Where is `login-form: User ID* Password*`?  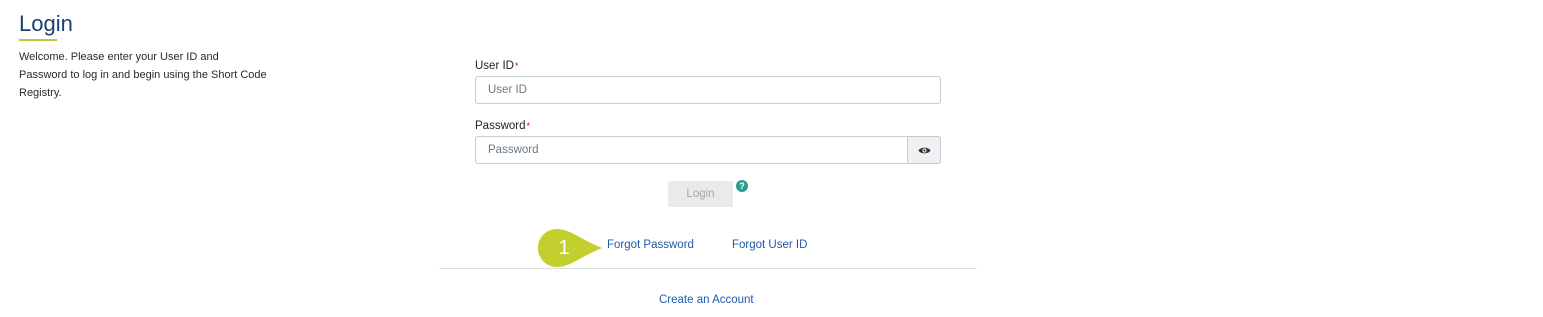 login-form: User ID* Password* is located at coordinates (708, 111).